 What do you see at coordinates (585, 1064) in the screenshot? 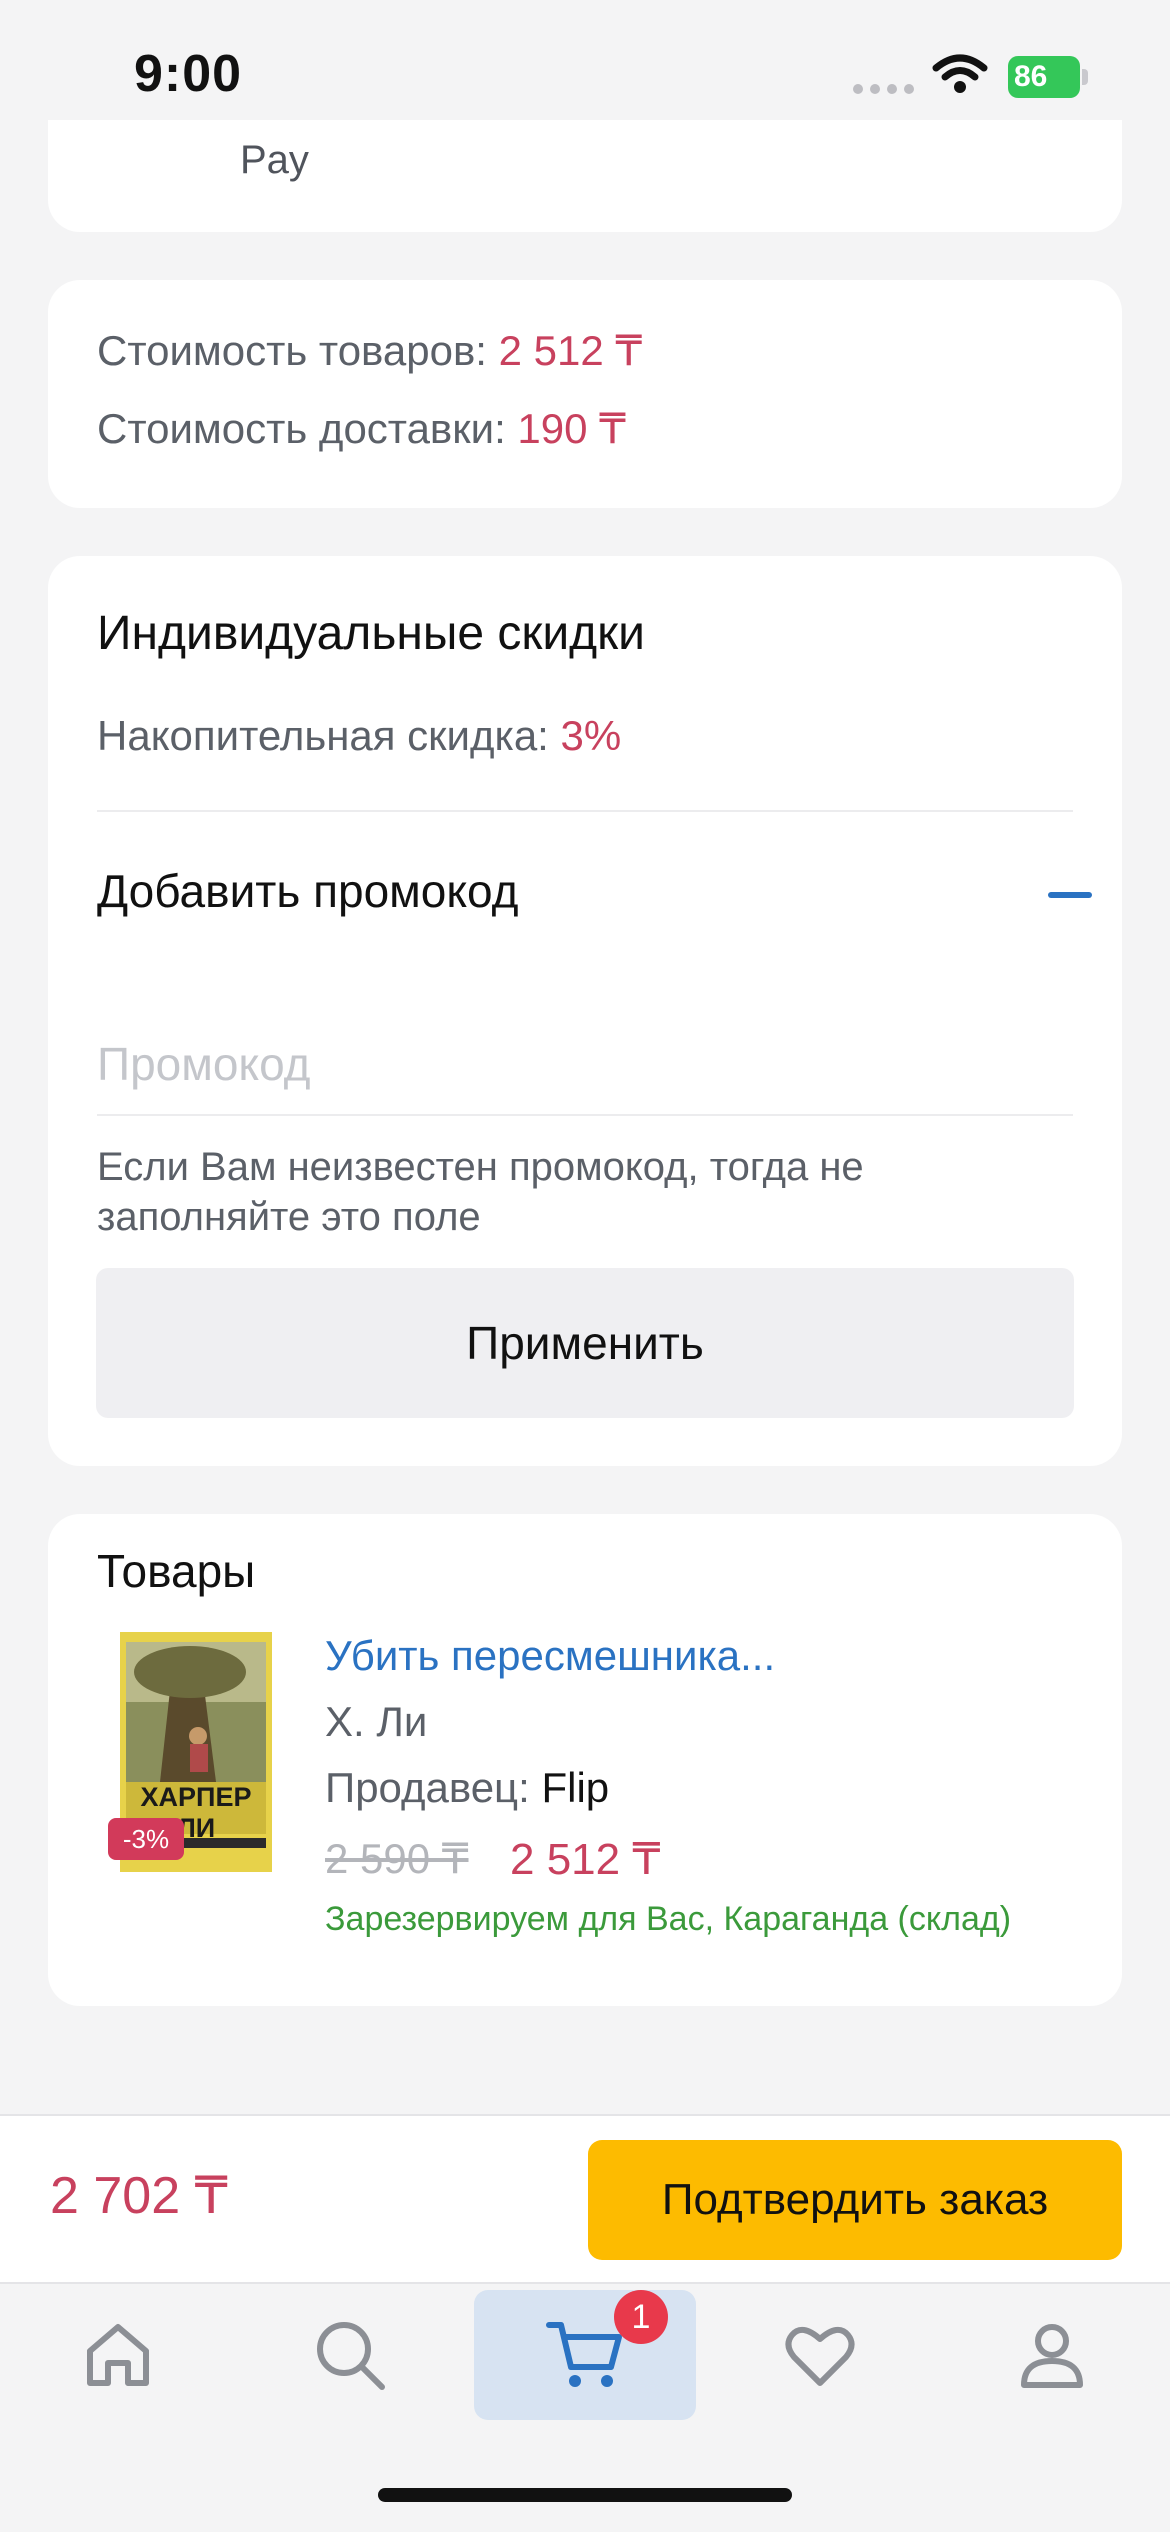
I see `promo-code-input` at bounding box center [585, 1064].